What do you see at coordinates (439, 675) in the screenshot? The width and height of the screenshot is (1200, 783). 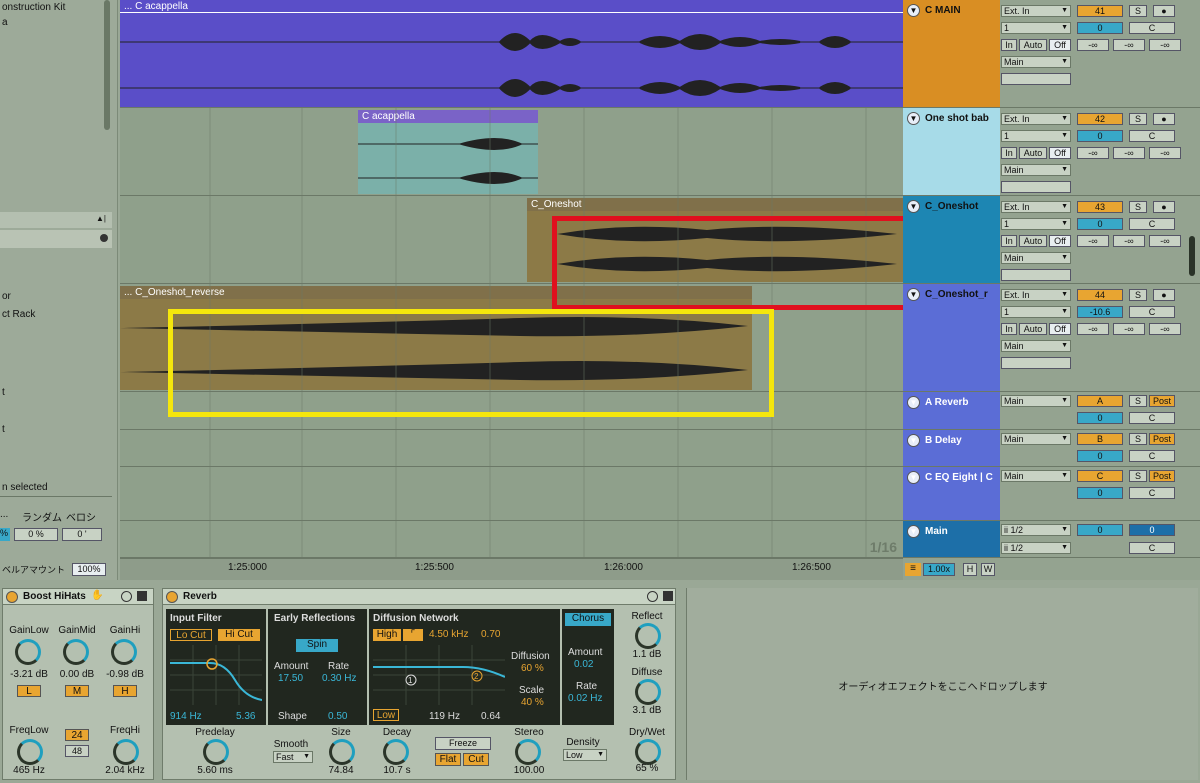 I see `diffusion-curve: 1 2` at bounding box center [439, 675].